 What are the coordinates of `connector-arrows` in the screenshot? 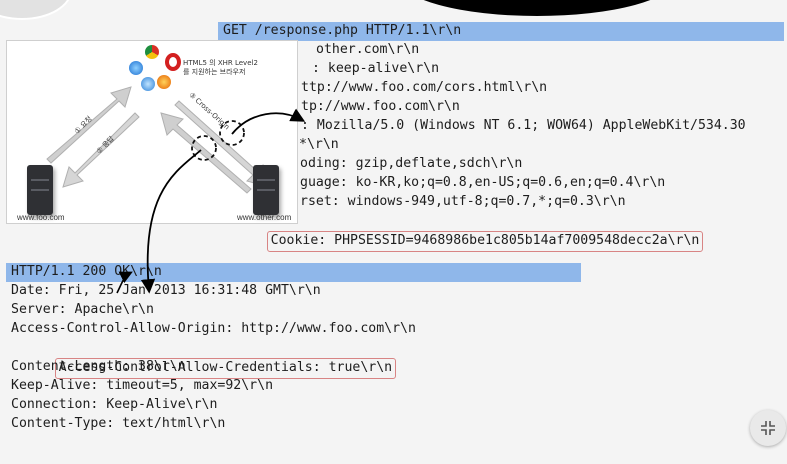 It's located at (211, 201).